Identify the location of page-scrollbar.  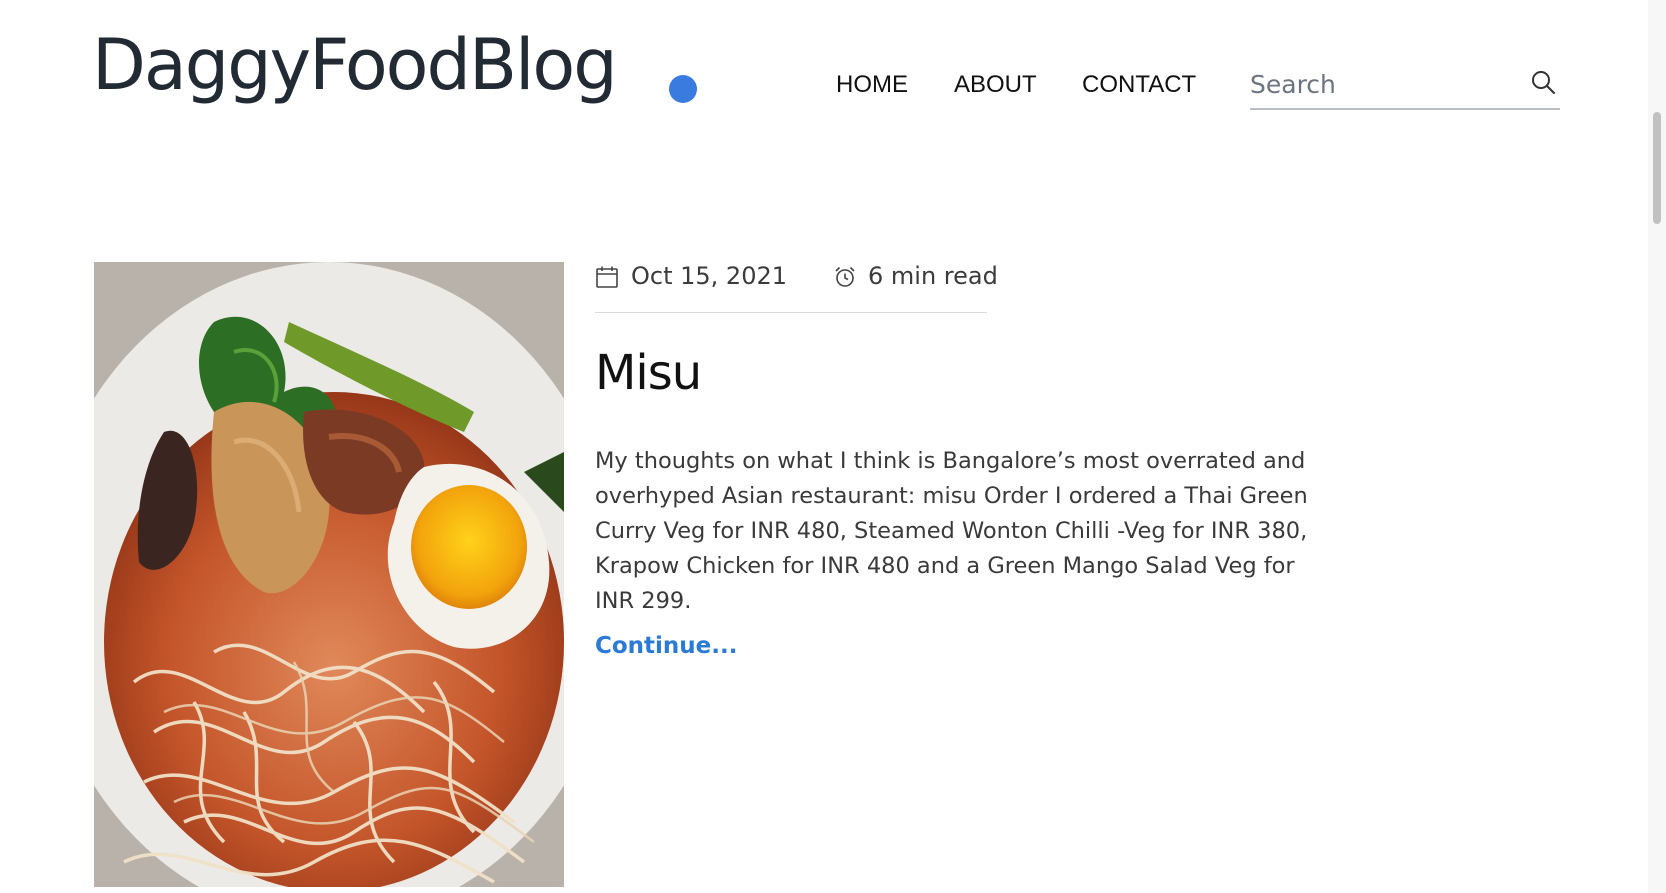
(1657, 446).